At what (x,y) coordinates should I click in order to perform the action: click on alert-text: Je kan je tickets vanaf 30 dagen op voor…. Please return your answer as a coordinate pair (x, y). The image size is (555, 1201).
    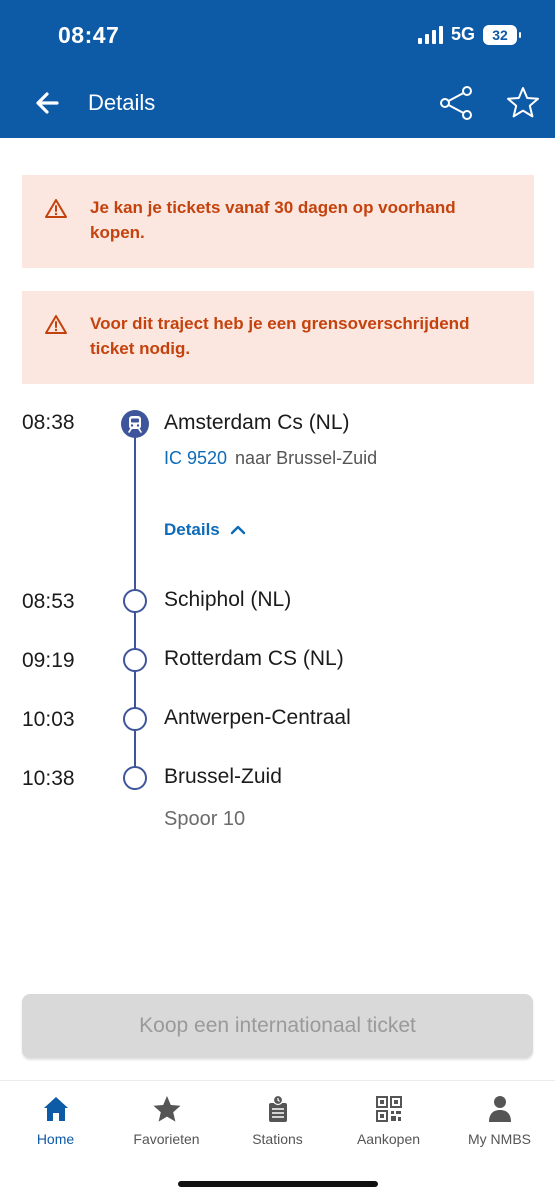
    Looking at the image, I should click on (273, 220).